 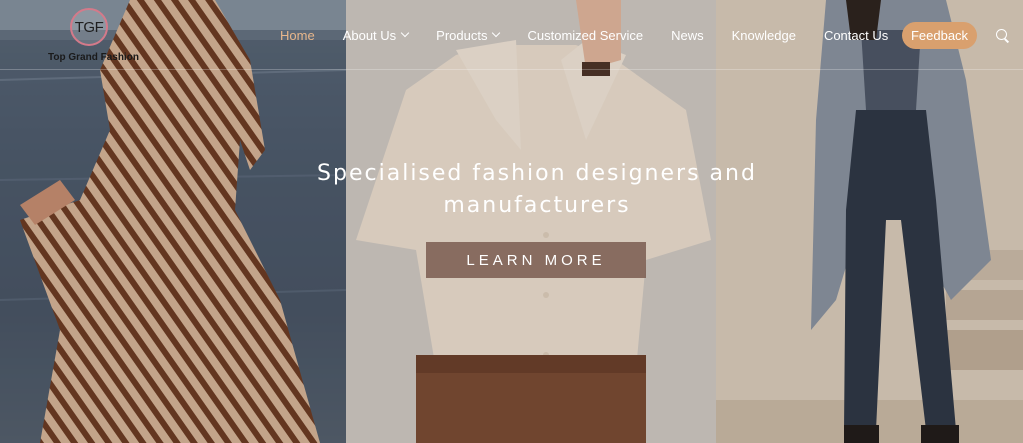 I want to click on nav-knowledge-label: Knowledge, so click(x=763, y=35).